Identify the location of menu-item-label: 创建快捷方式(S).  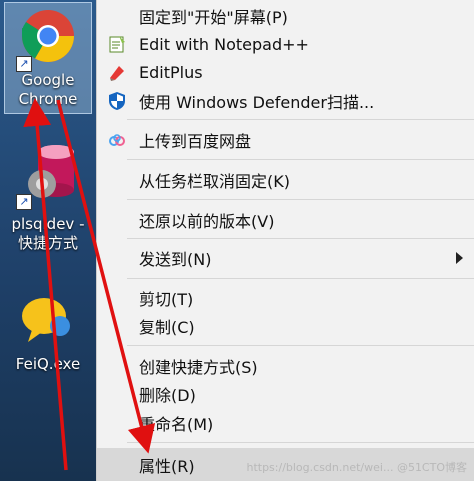
(198, 367).